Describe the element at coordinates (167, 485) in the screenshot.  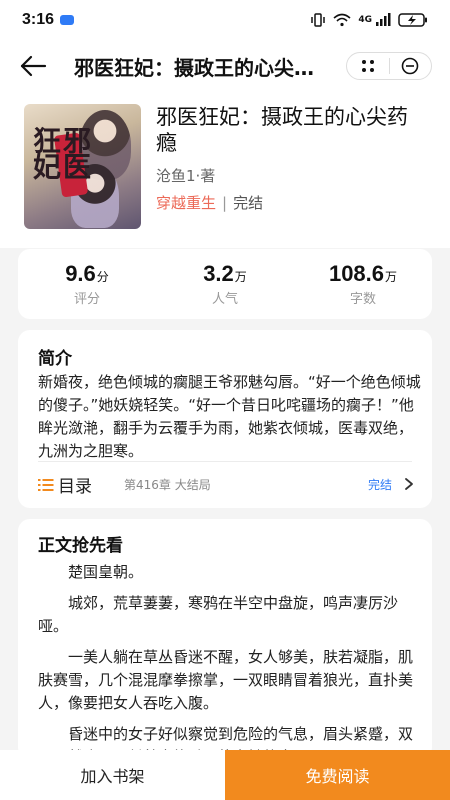
I see `latest-chapter: 第416章 大结局` at that location.